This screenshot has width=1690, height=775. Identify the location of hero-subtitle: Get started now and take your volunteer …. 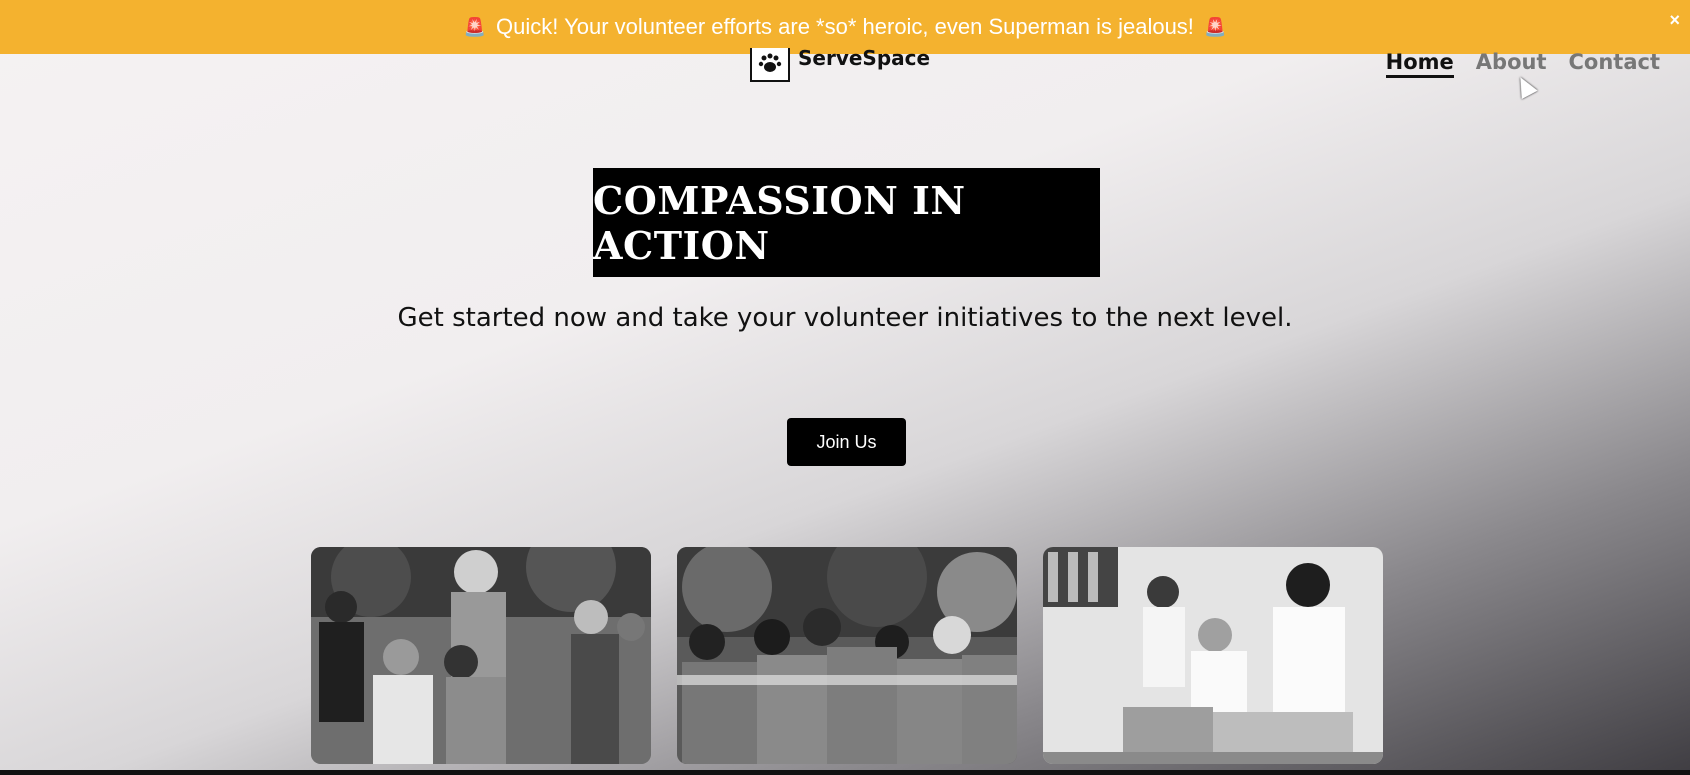
(845, 318).